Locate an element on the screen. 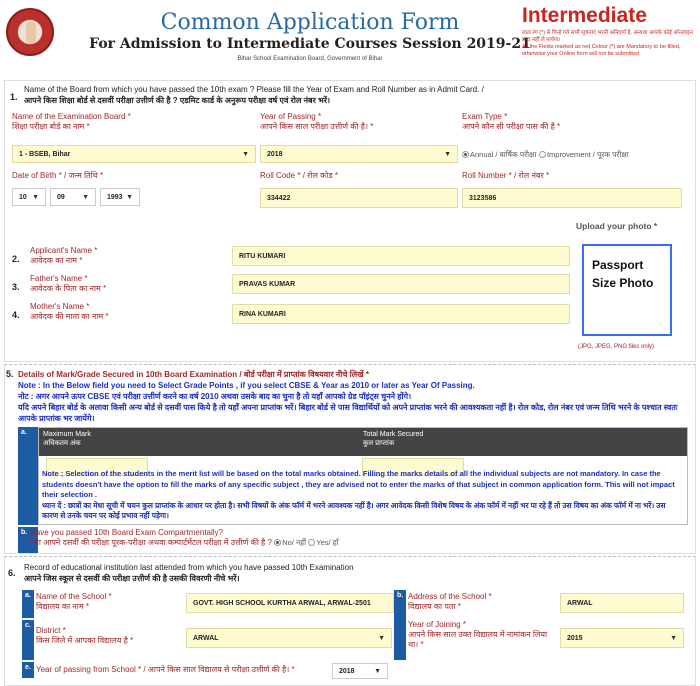  compartment-no-radio is located at coordinates (278, 543).